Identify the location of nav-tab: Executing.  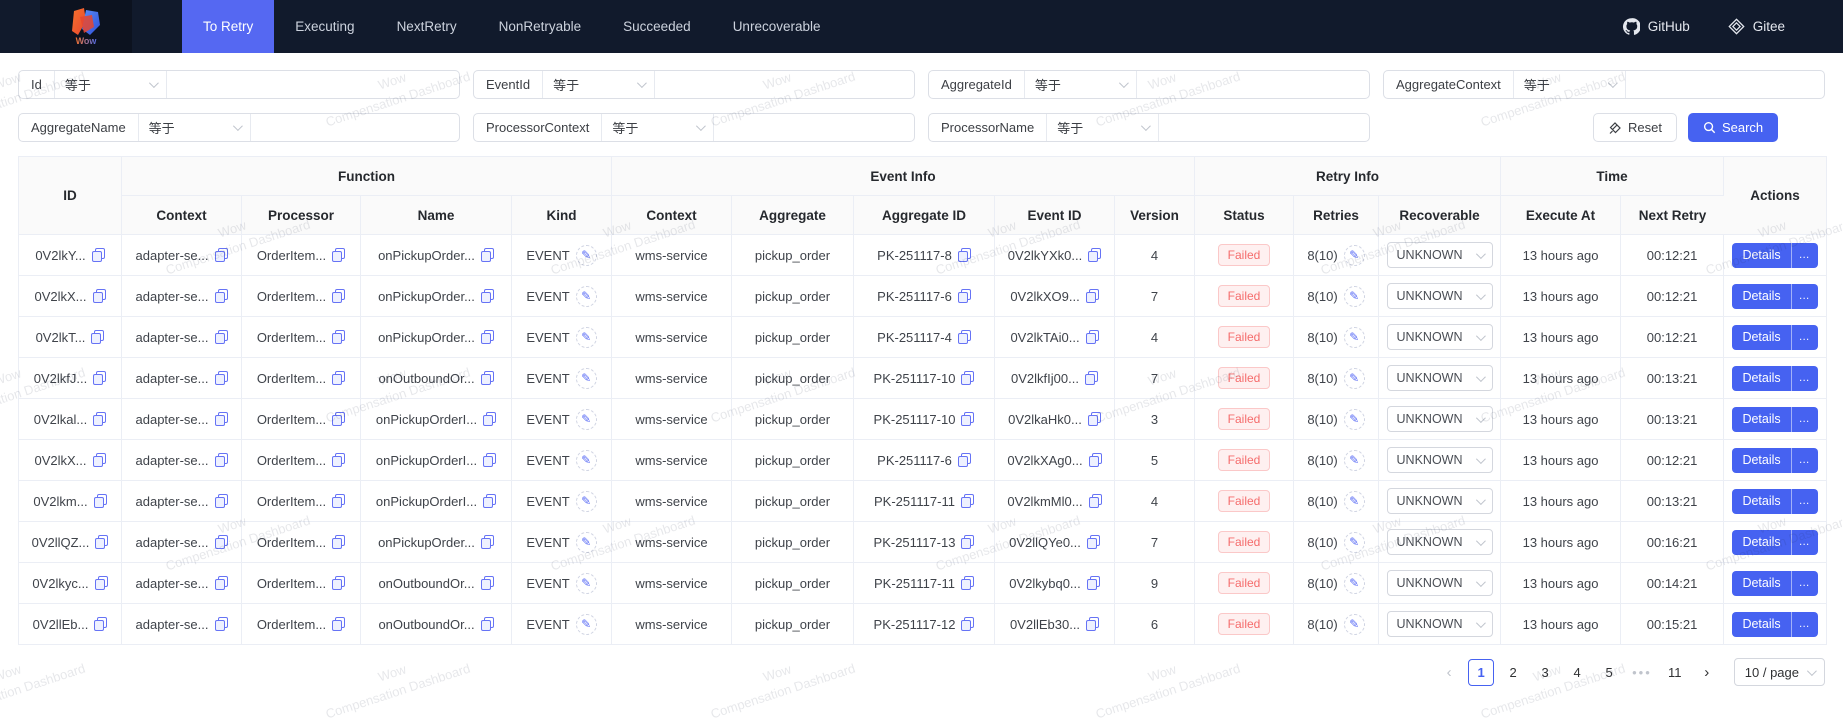
(324, 26).